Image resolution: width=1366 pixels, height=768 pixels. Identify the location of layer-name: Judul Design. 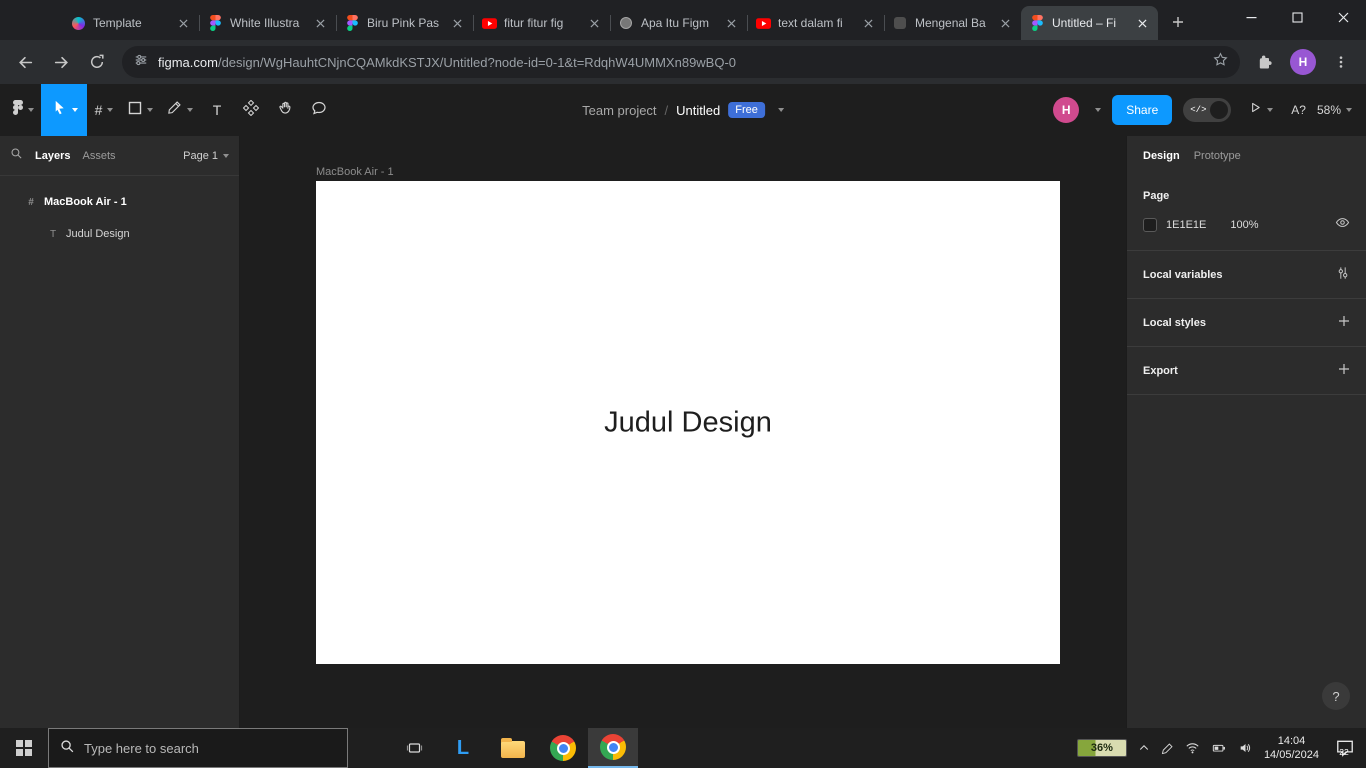
(98, 234).